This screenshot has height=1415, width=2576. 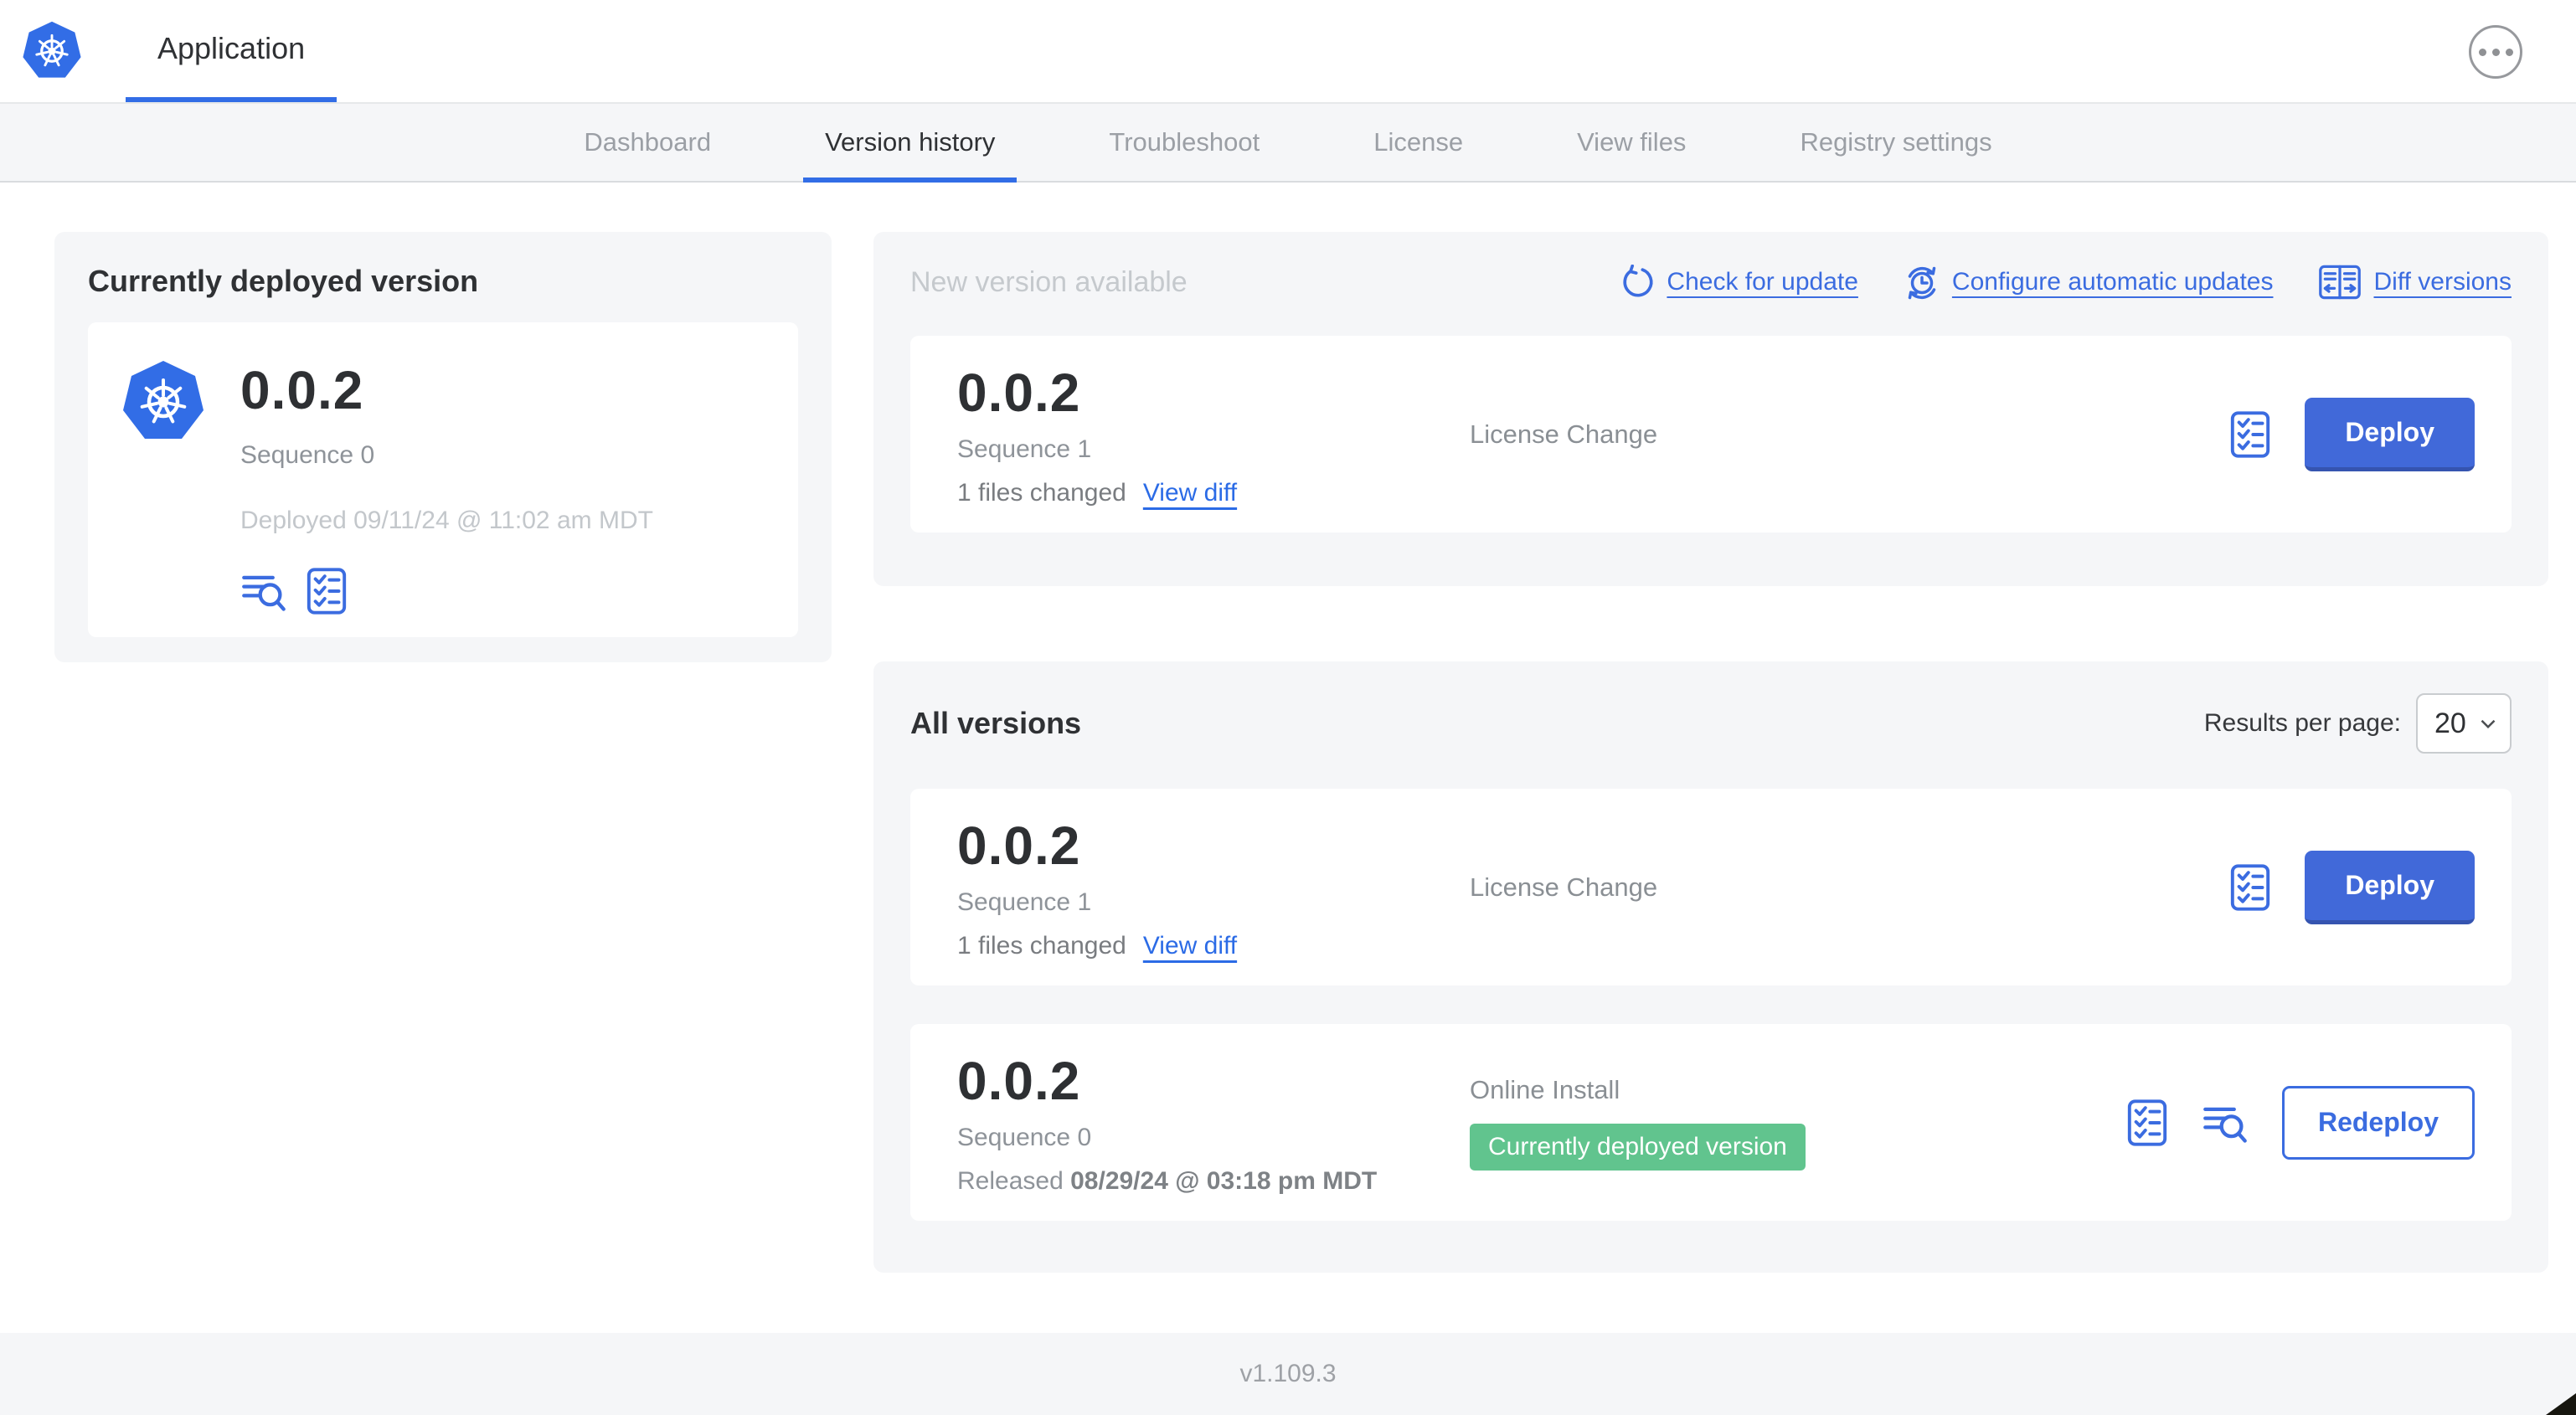 I want to click on diff-columns-icon, so click(x=2340, y=282).